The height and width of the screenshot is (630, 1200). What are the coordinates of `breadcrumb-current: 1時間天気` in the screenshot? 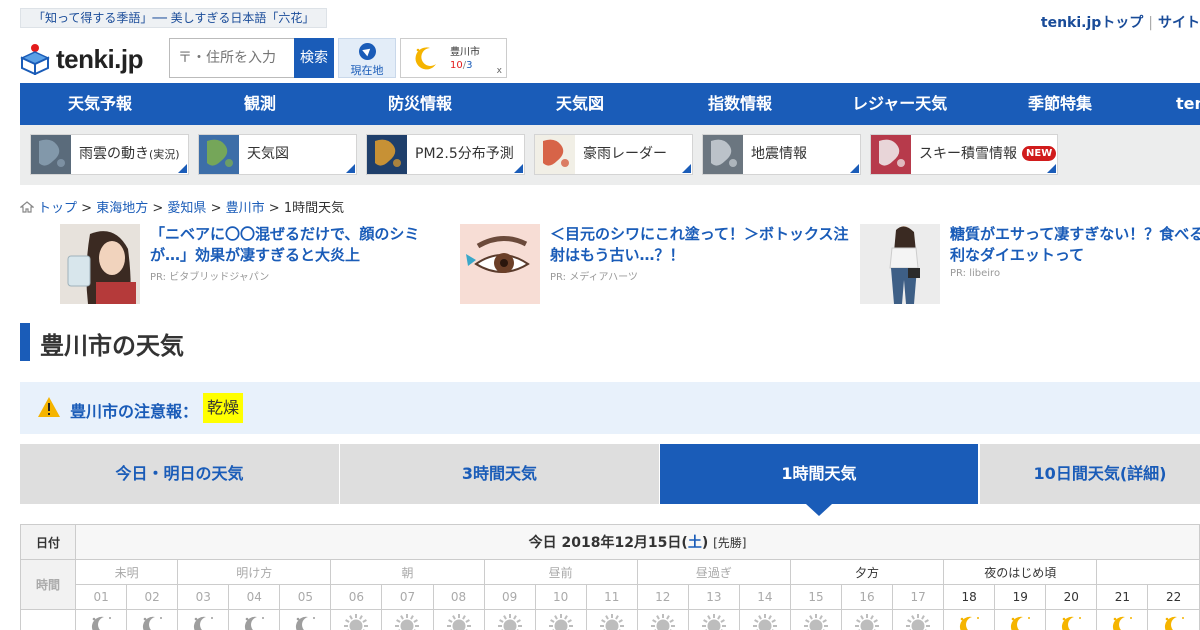 It's located at (314, 208).